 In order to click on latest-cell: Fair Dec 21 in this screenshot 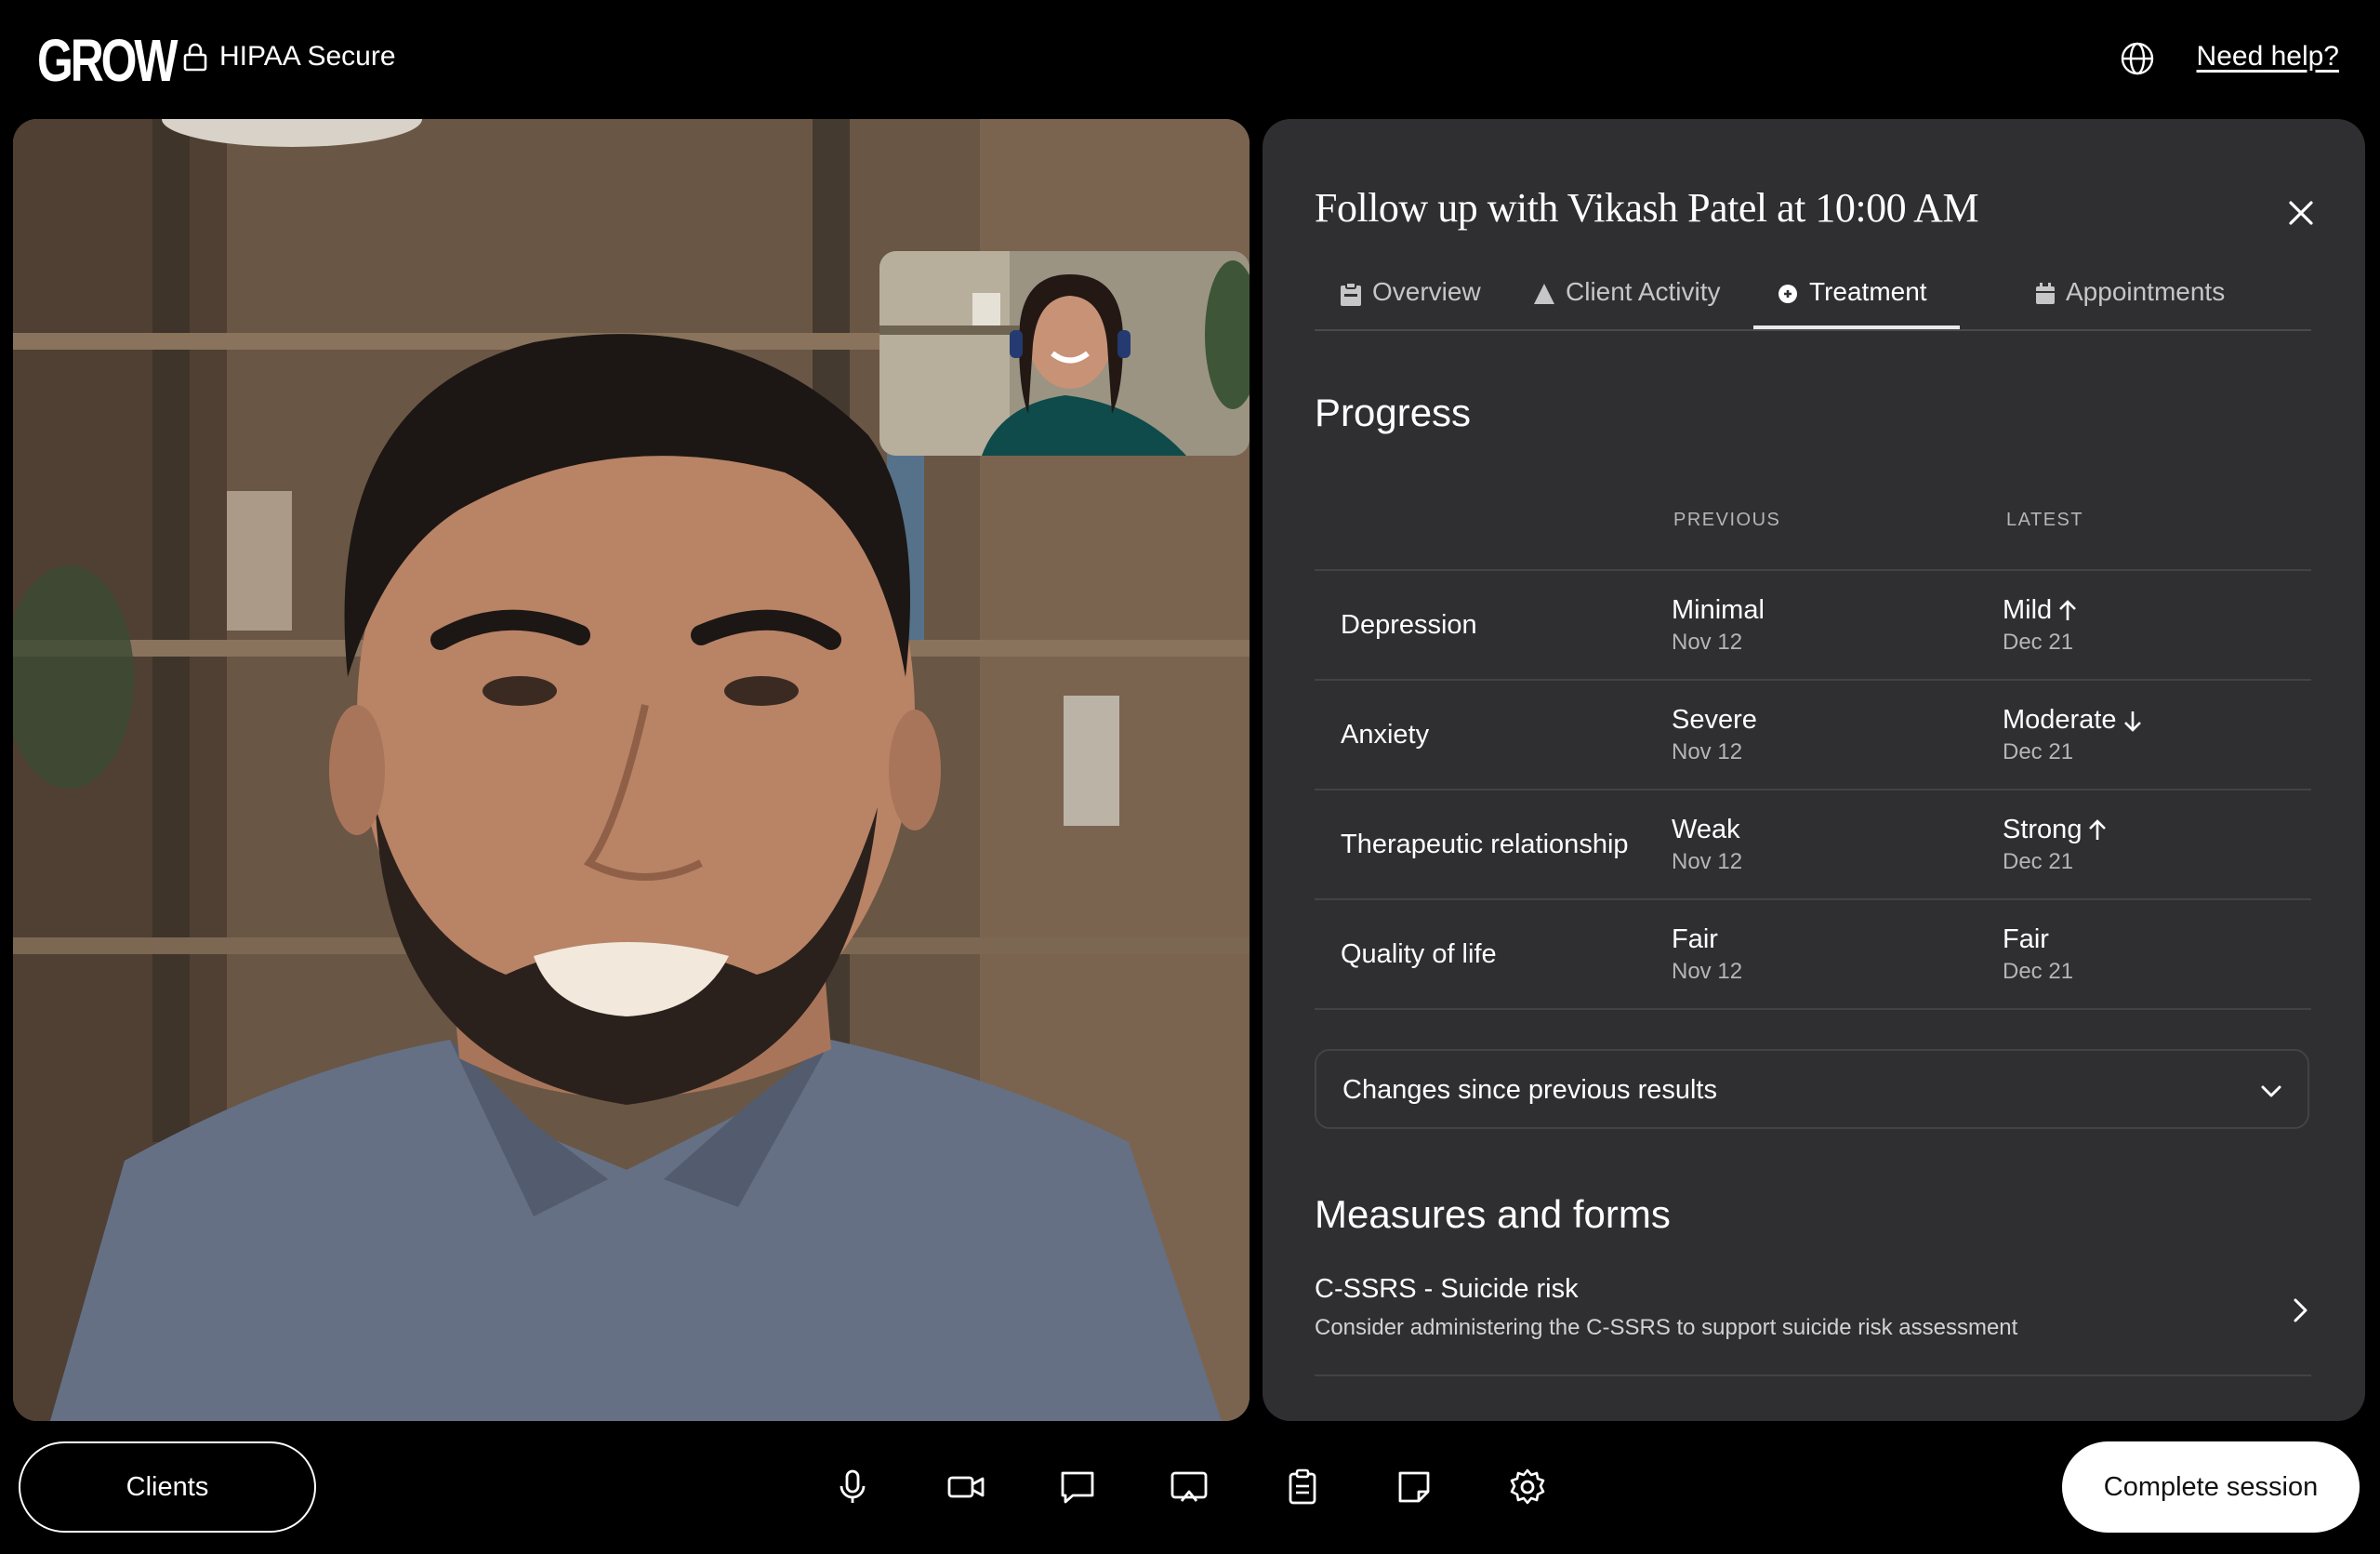, I will do `click(2038, 954)`.